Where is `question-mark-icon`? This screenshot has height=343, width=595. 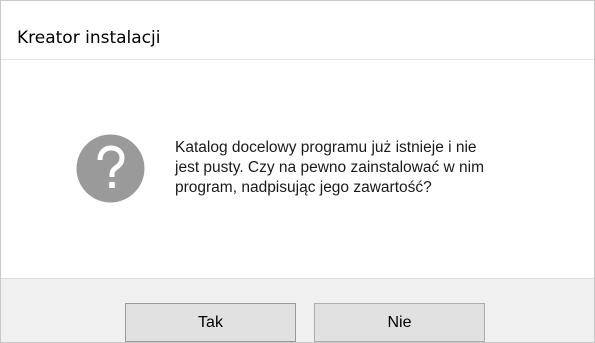
question-mark-icon is located at coordinates (110, 168).